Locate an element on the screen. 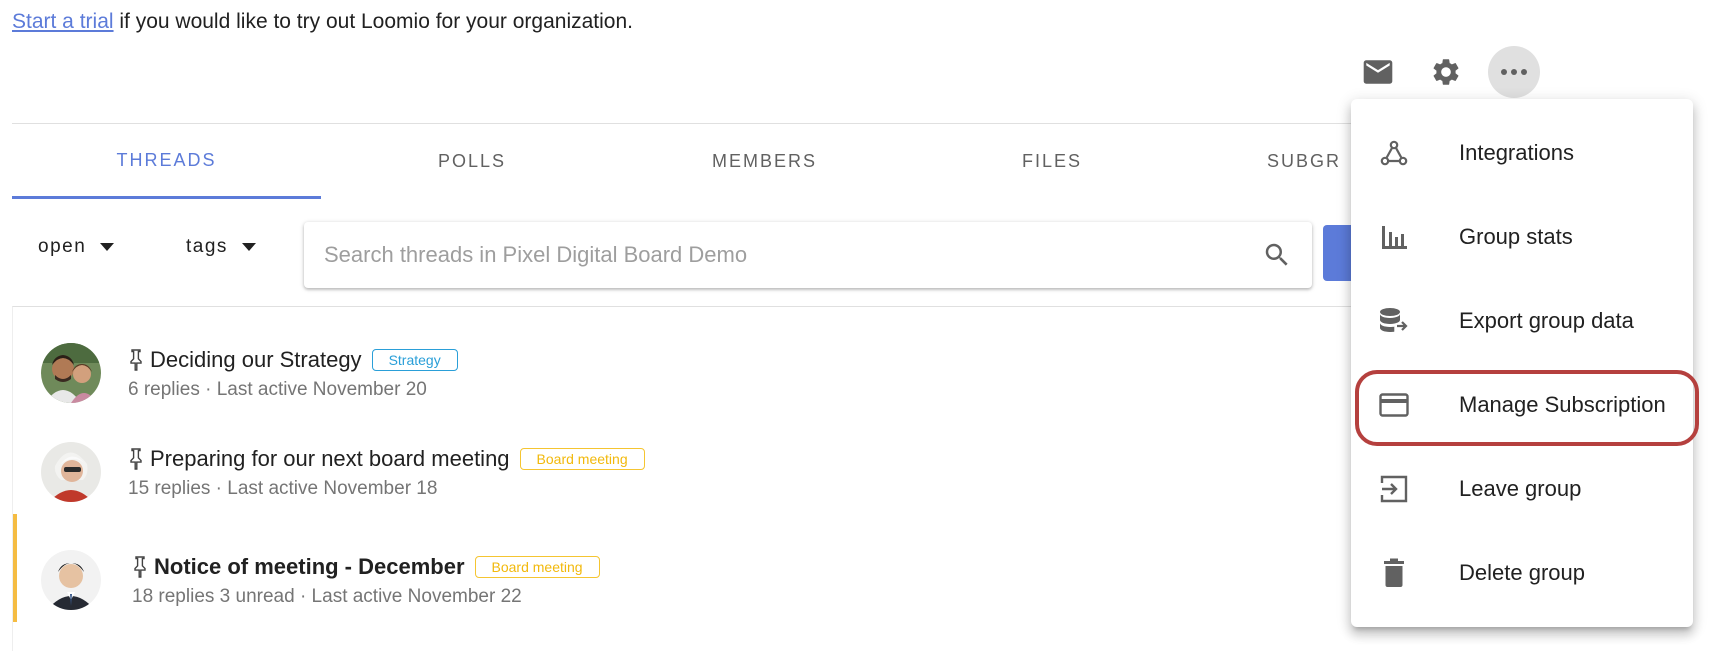 The width and height of the screenshot is (1709, 651). menu-item-export-group-data: Export group data is located at coordinates (1522, 321).